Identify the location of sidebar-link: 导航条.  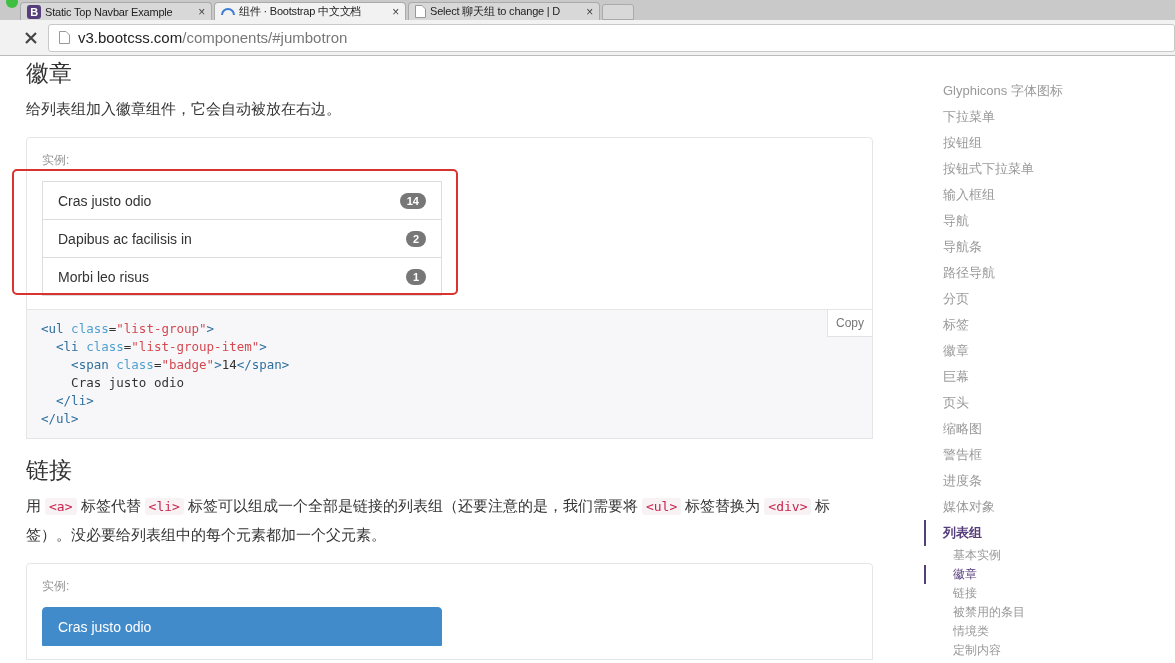
(1033, 247).